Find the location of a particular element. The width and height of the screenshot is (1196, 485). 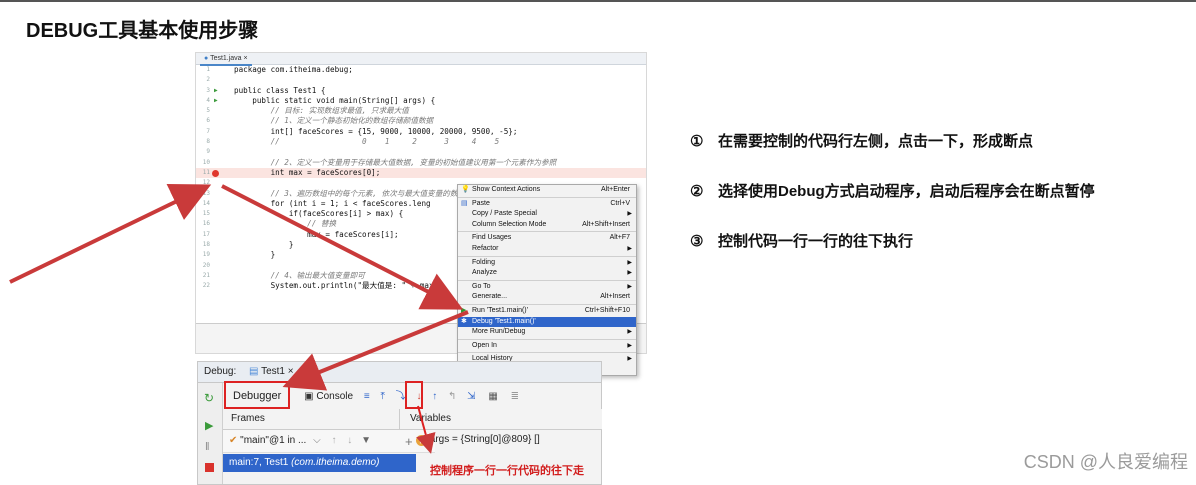

menu-item-label: Folding is located at coordinates (483, 262).